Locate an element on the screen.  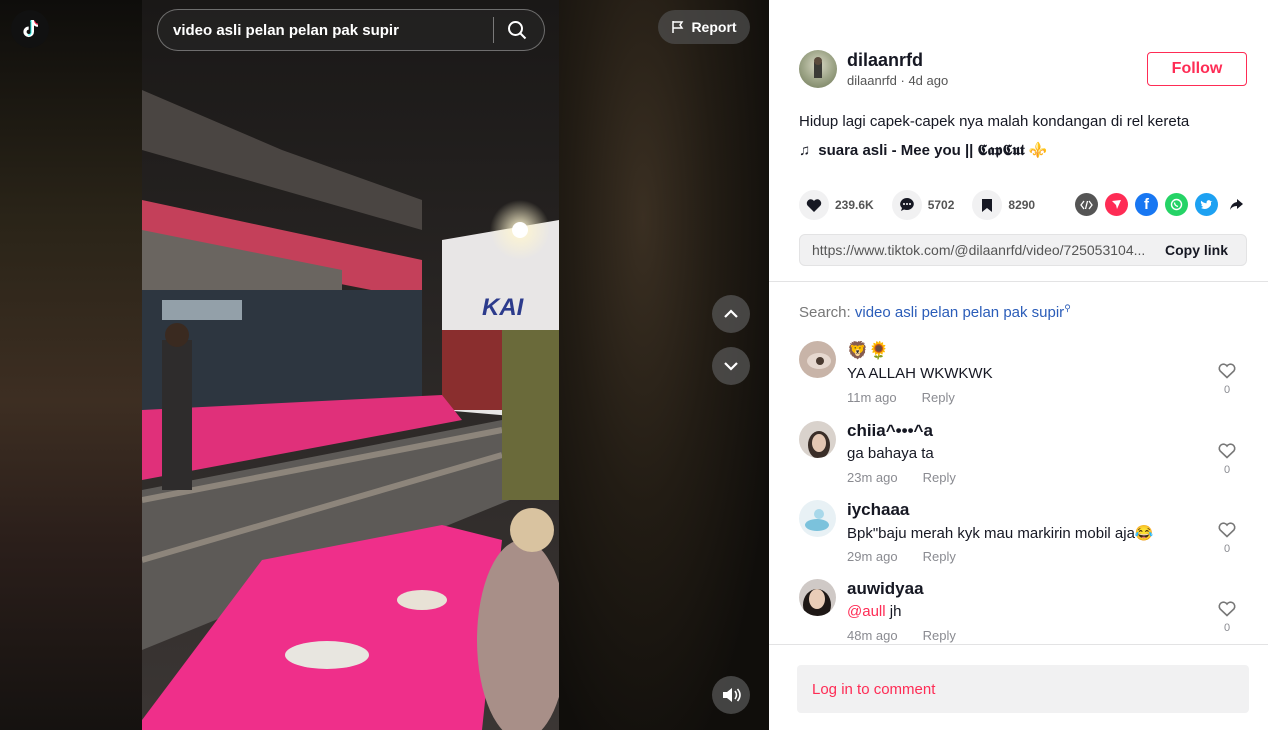
commenter-name: auwidyaa is located at coordinates (885, 589).